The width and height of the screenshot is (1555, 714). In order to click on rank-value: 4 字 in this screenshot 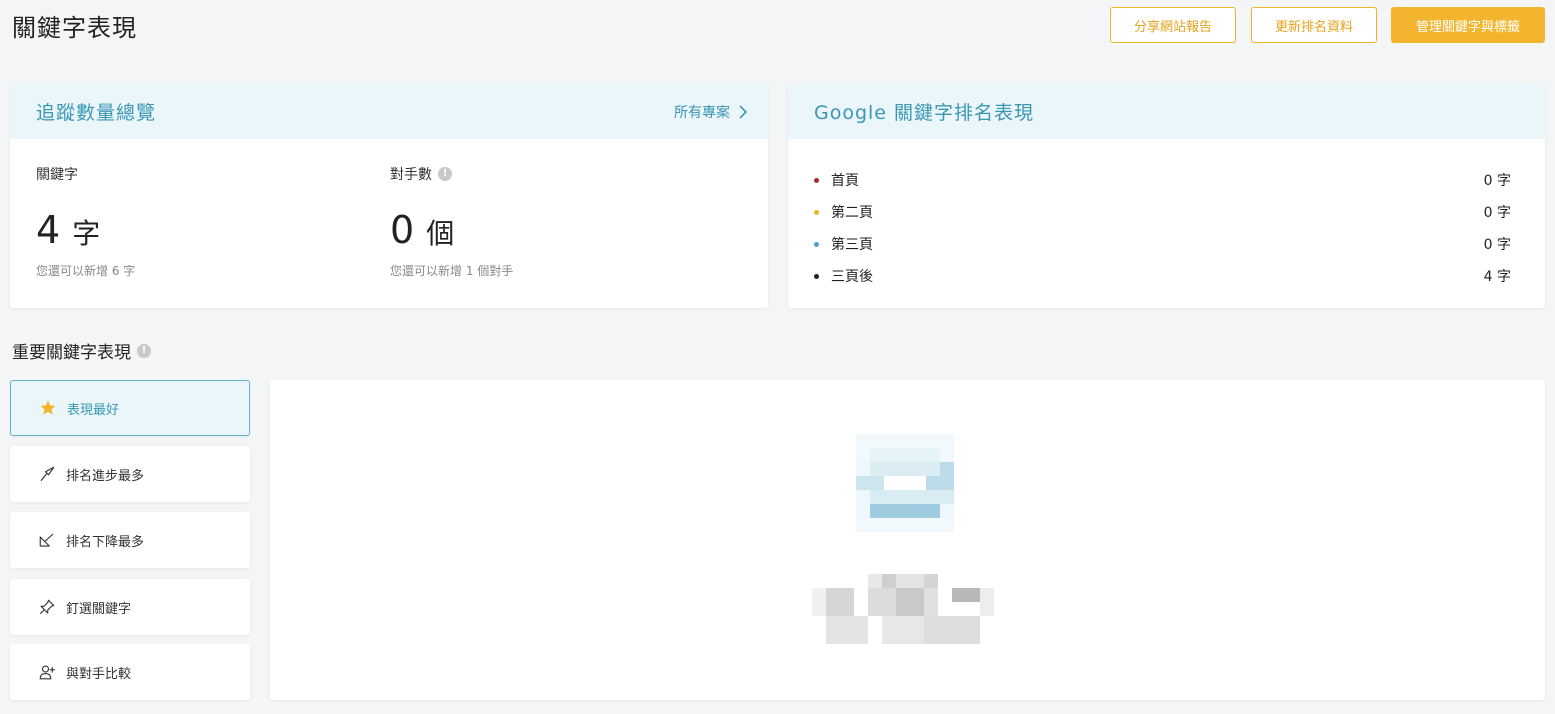, I will do `click(1497, 277)`.